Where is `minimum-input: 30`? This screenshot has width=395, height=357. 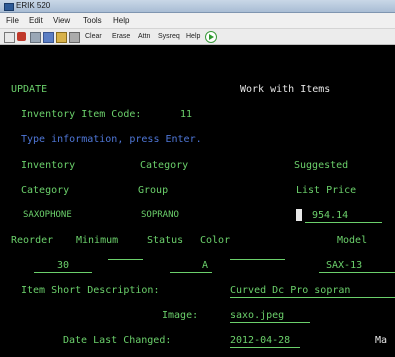
minimum-input: 30 is located at coordinates (63, 266).